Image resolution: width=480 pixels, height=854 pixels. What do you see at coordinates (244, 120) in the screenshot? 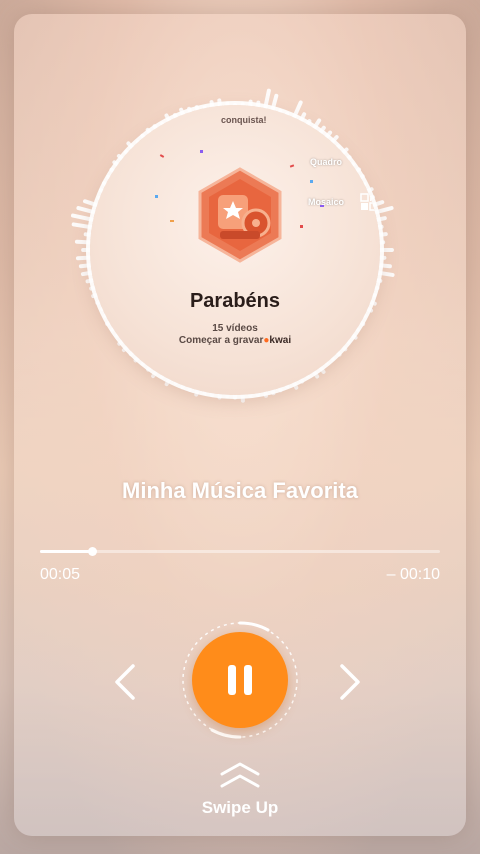
I see `disc-top-text: conquista!` at bounding box center [244, 120].